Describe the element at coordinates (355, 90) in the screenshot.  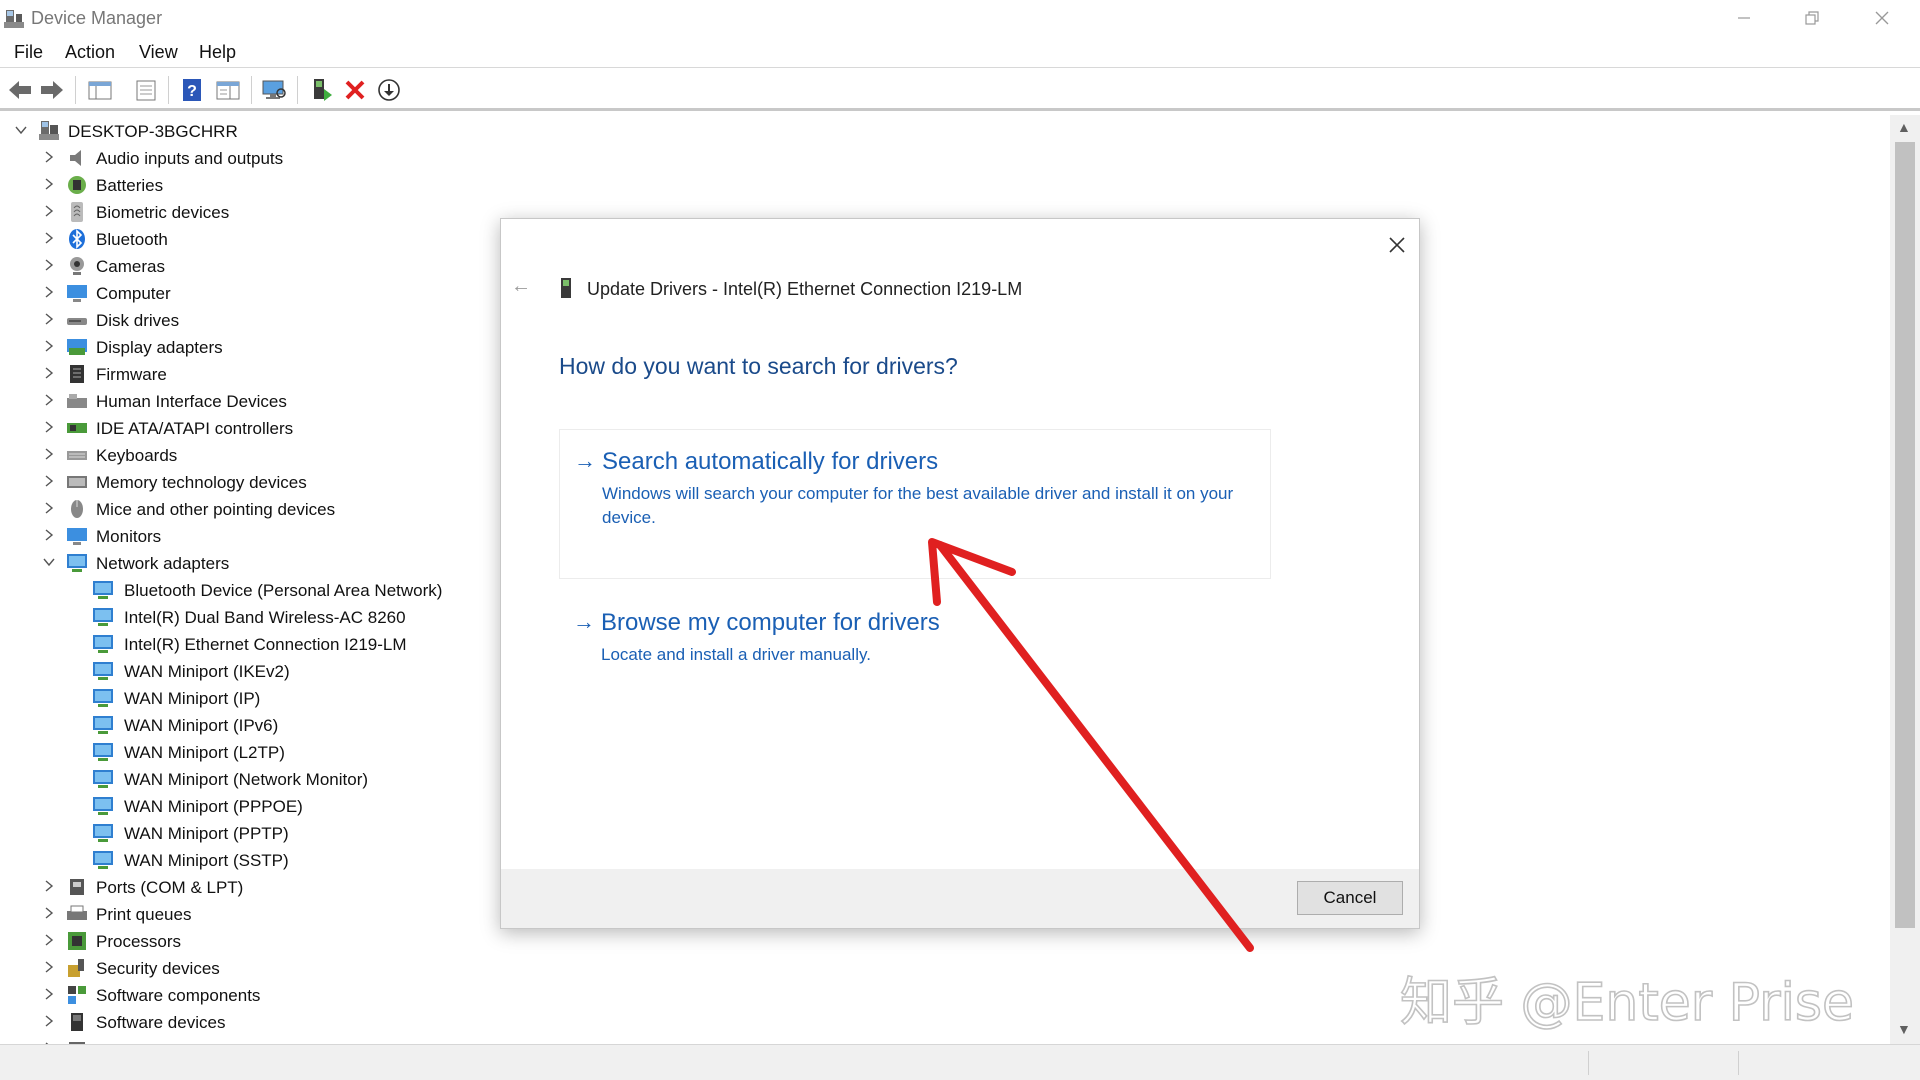
I see `uninstall-device-button` at that location.